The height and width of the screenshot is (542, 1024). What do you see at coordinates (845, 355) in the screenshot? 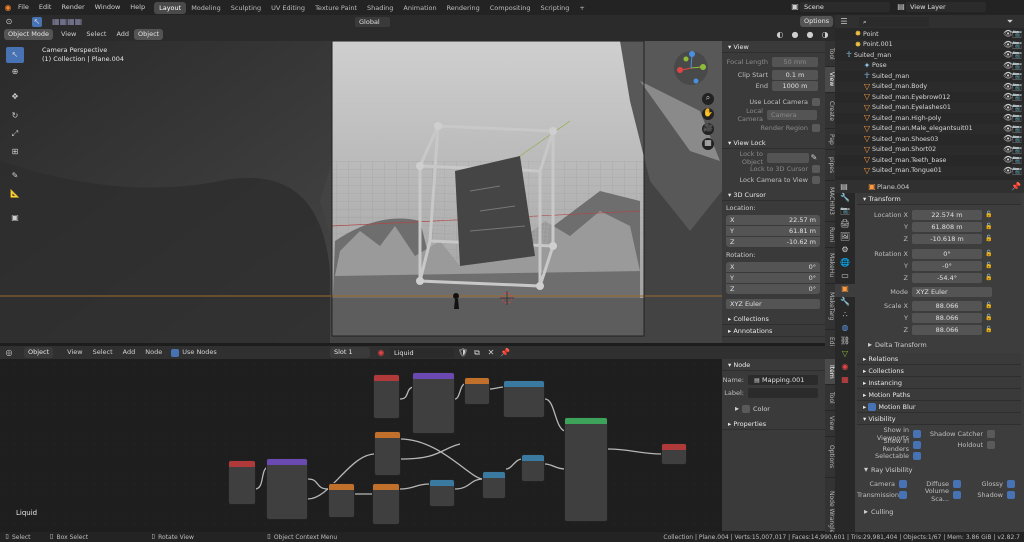
I see `data-tab-icon: ▽` at bounding box center [845, 355].